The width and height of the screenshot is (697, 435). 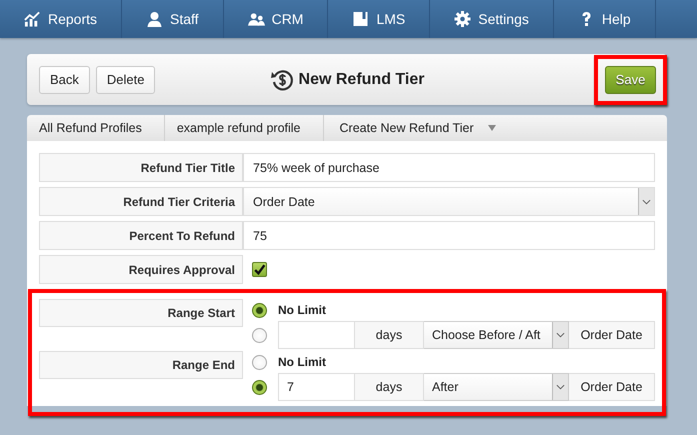 What do you see at coordinates (141, 201) in the screenshot?
I see `field-label: Refund Tier Criteria` at bounding box center [141, 201].